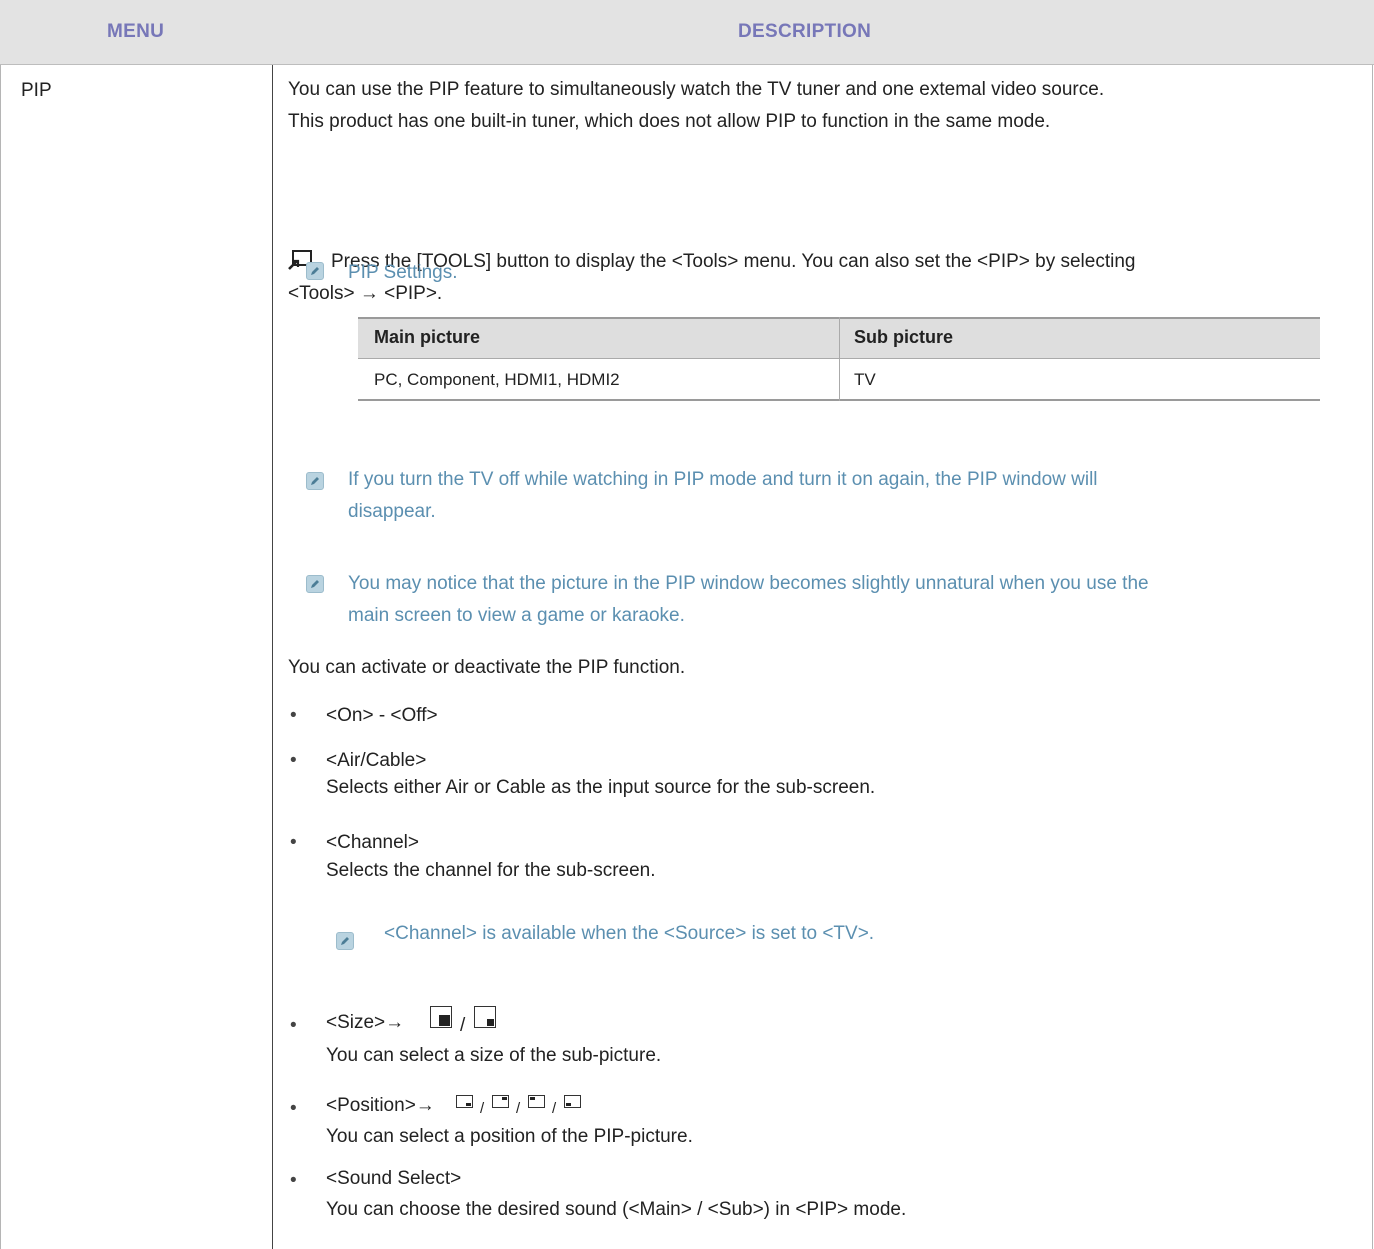  What do you see at coordinates (516, 615) in the screenshot?
I see `unnatural-note-line-2: main screen to view a game or karaoke.` at bounding box center [516, 615].